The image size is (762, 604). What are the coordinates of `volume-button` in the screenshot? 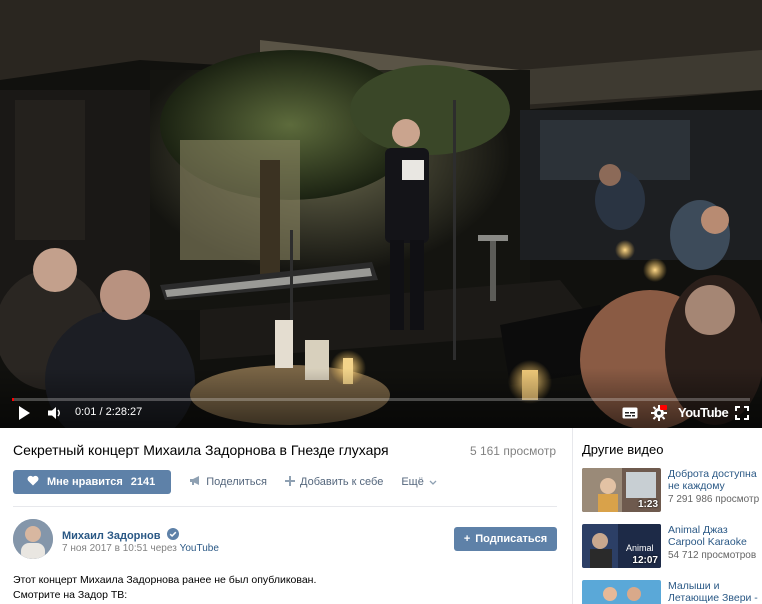 It's located at (55, 413).